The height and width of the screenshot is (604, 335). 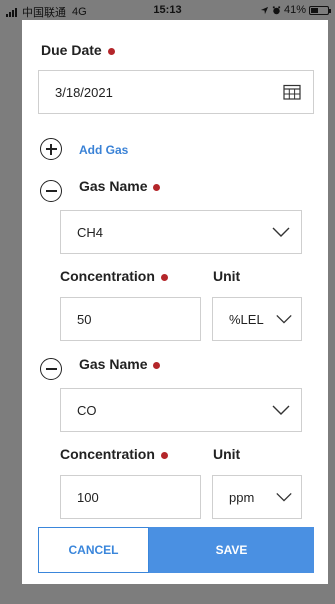 I want to click on calendar-icon, so click(x=292, y=92).